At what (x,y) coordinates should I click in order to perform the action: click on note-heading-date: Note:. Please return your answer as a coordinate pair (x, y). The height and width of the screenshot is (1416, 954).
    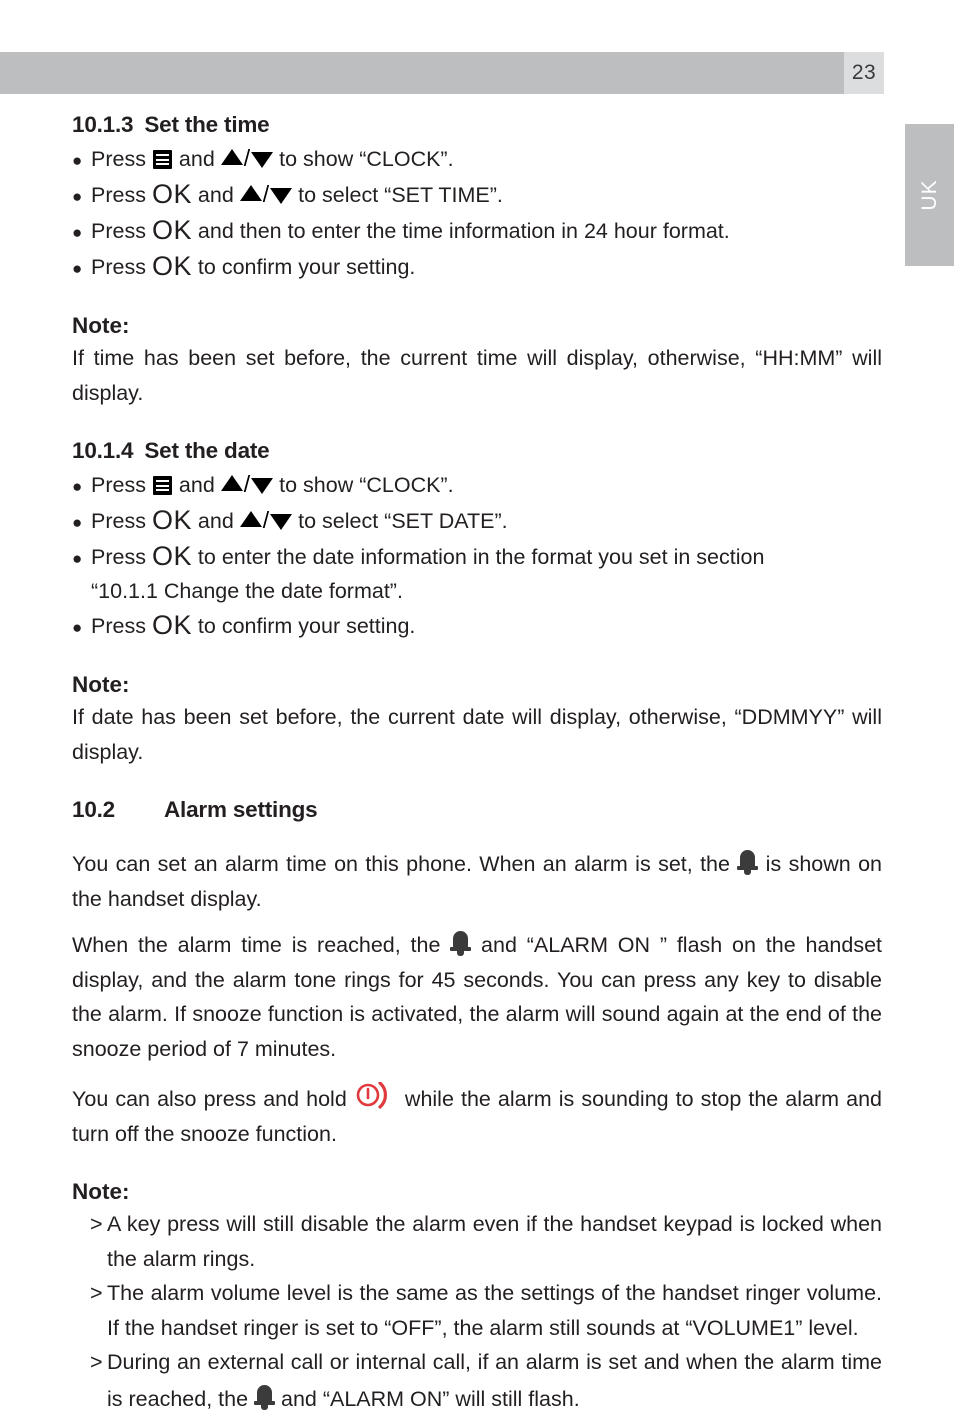
    Looking at the image, I should click on (101, 684).